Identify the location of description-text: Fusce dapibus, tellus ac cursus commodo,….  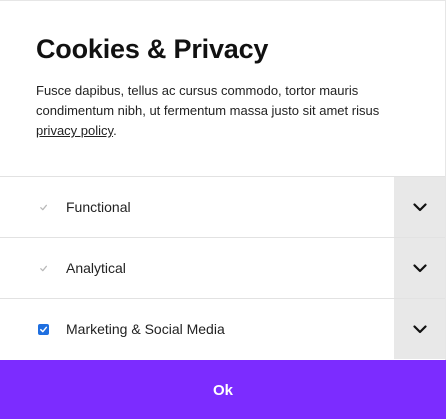
(208, 100).